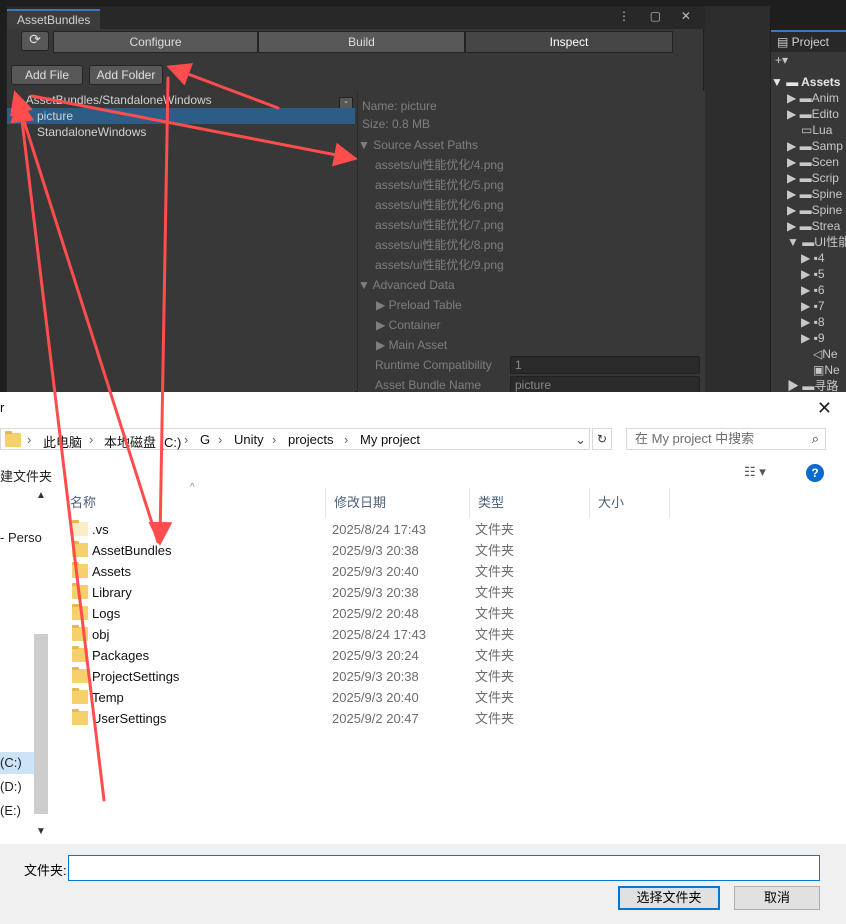 This screenshot has width=846, height=924. I want to click on project-item: ▶ ▬Samp, so click(808, 146).